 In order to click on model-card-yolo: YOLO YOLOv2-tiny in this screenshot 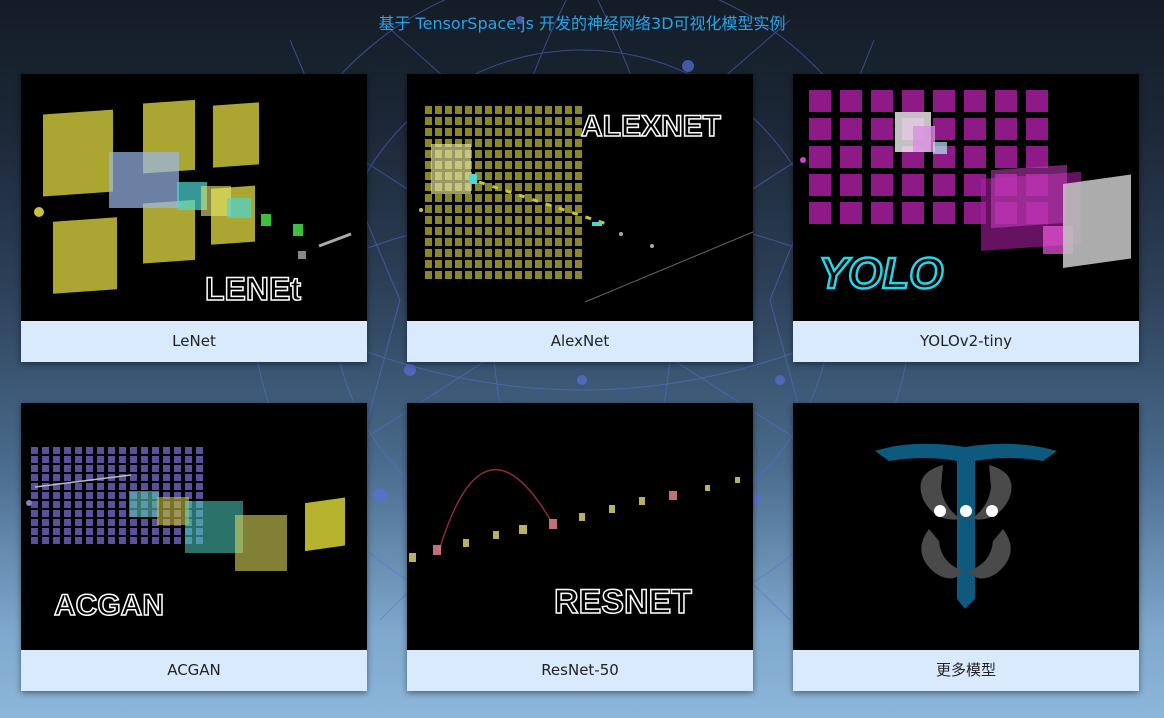, I will do `click(966, 218)`.